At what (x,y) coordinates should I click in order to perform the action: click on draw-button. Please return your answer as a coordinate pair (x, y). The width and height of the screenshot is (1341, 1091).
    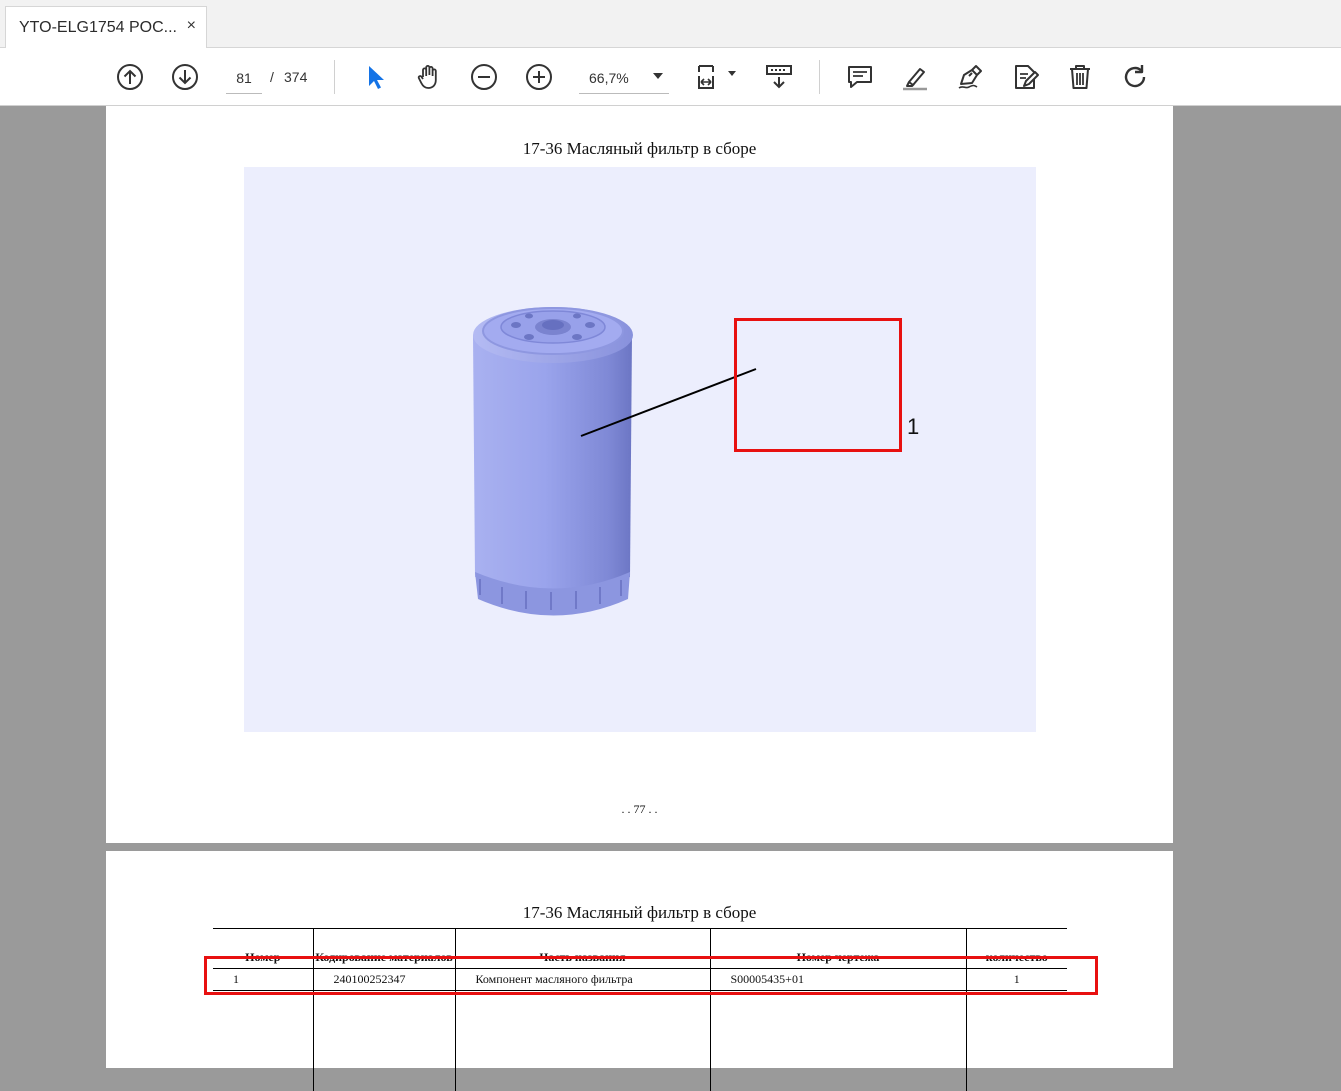
    Looking at the image, I should click on (970, 77).